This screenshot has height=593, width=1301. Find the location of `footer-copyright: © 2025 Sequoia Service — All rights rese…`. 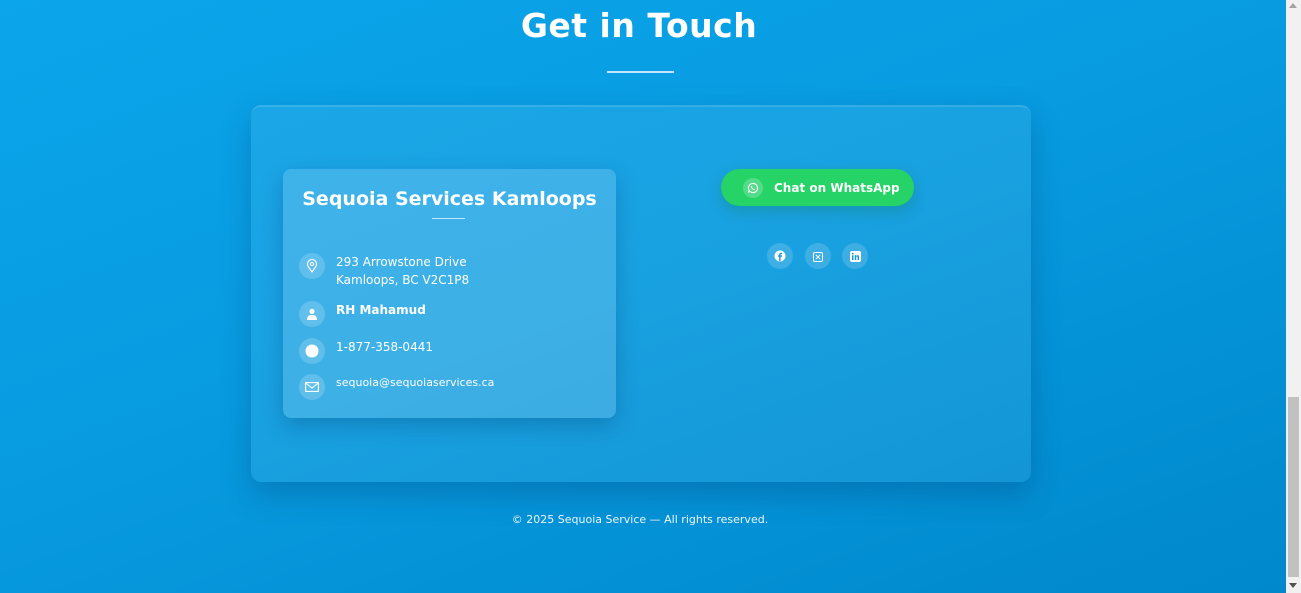

footer-copyright: © 2025 Sequoia Service — All rights rese… is located at coordinates (640, 519).